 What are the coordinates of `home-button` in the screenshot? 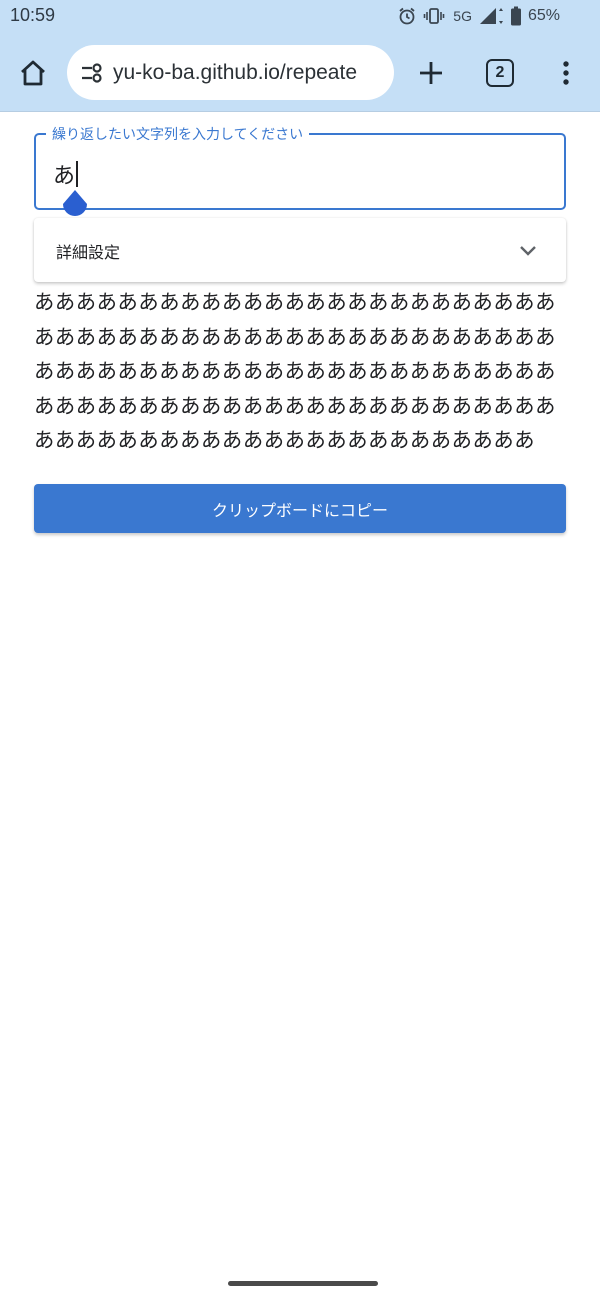 It's located at (33, 73).